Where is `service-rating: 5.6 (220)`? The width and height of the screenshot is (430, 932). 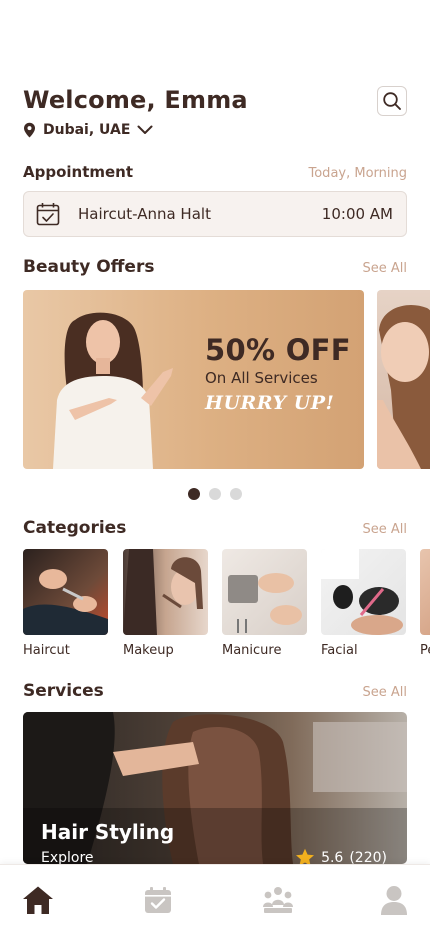 service-rating: 5.6 (220) is located at coordinates (341, 856).